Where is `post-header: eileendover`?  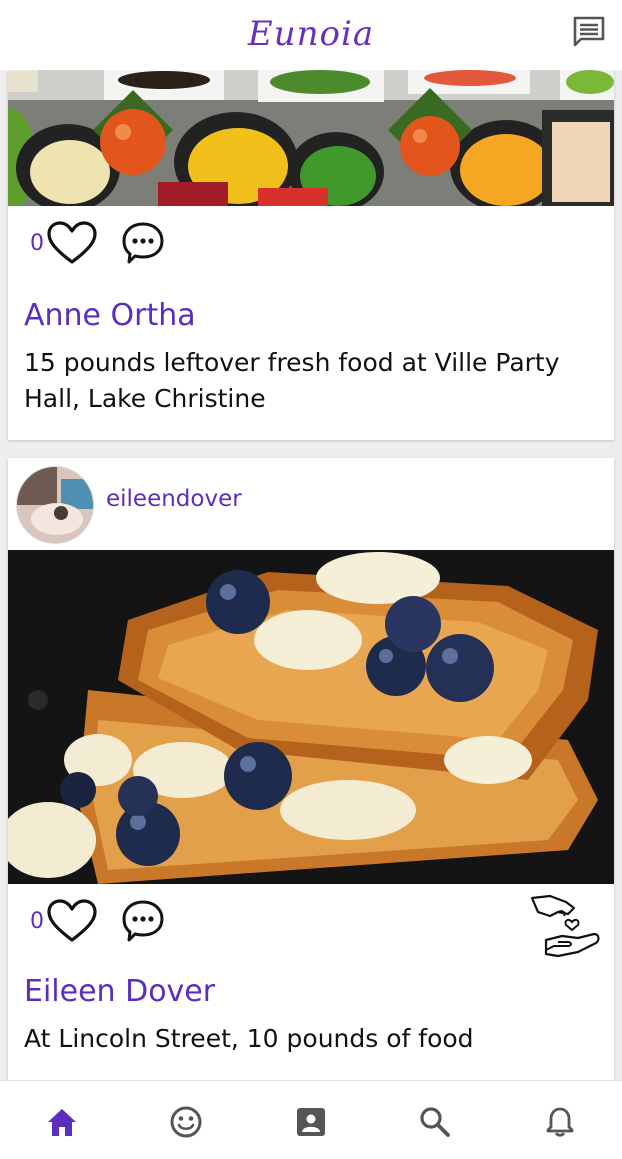 post-header: eileendover is located at coordinates (311, 504).